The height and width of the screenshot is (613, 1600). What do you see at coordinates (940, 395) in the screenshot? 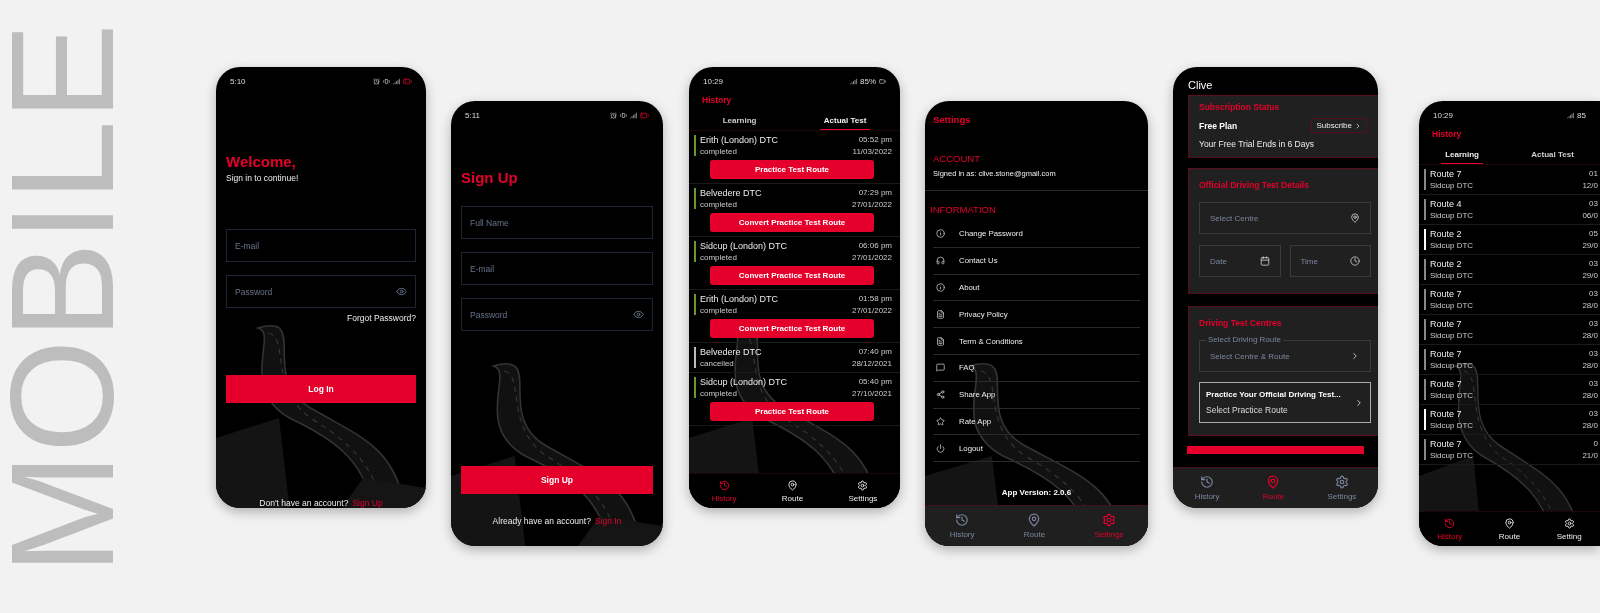
I see `share-icon` at bounding box center [940, 395].